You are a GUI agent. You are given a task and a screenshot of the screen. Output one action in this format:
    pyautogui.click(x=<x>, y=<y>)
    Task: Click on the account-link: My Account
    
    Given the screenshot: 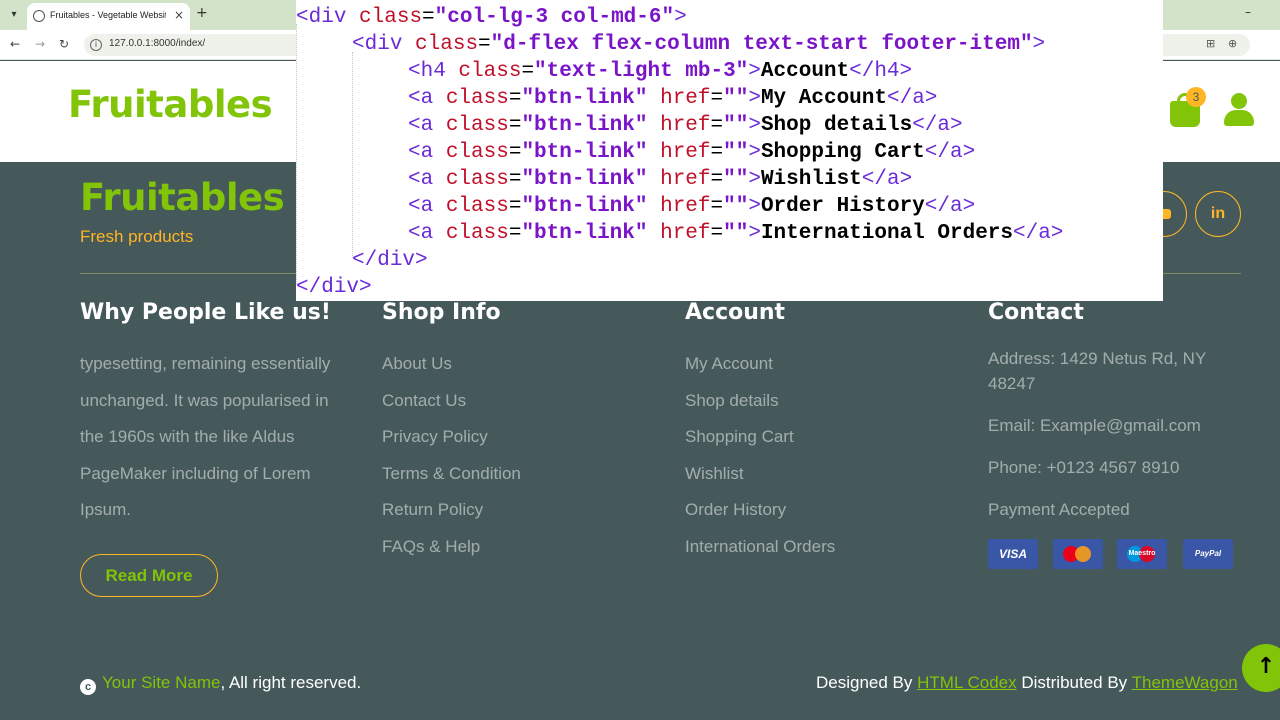 What is the action you would take?
    pyautogui.click(x=729, y=364)
    